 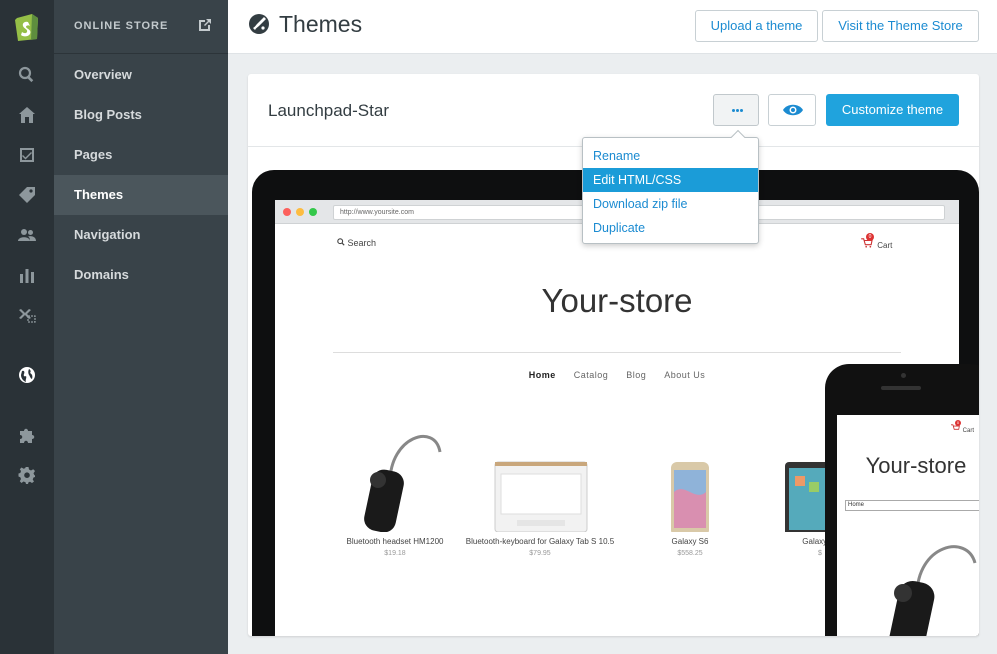 I want to click on preview-button, so click(x=792, y=110).